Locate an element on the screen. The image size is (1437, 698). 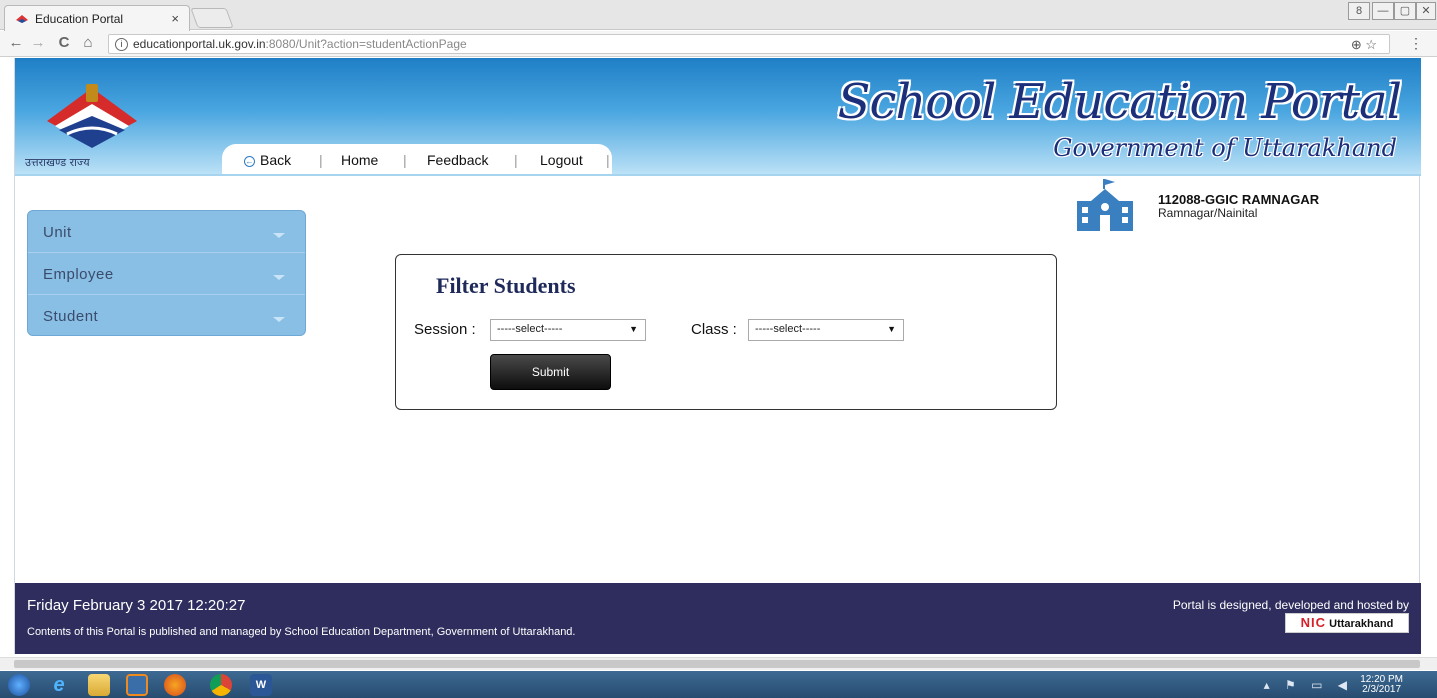
url-host: educationportal.uk.gov.in is located at coordinates (199, 44).